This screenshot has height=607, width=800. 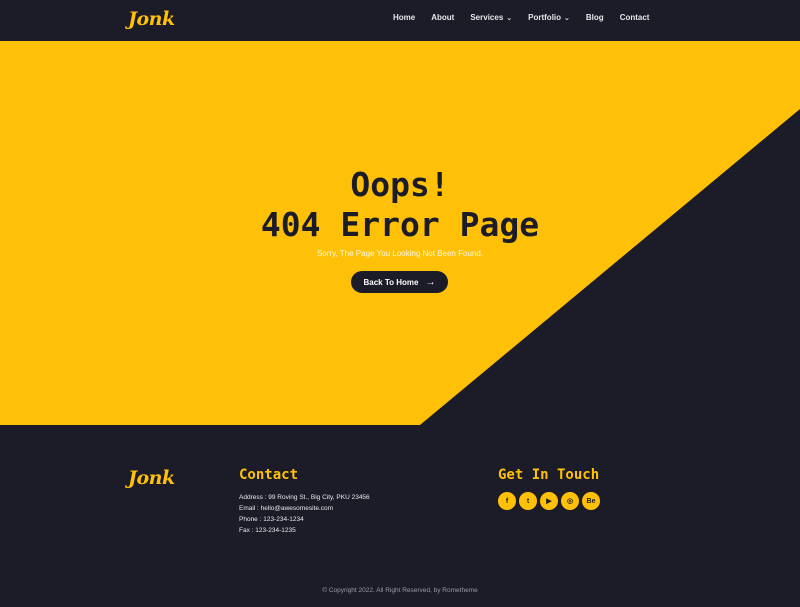 I want to click on contact-heading: Contact, so click(x=269, y=475).